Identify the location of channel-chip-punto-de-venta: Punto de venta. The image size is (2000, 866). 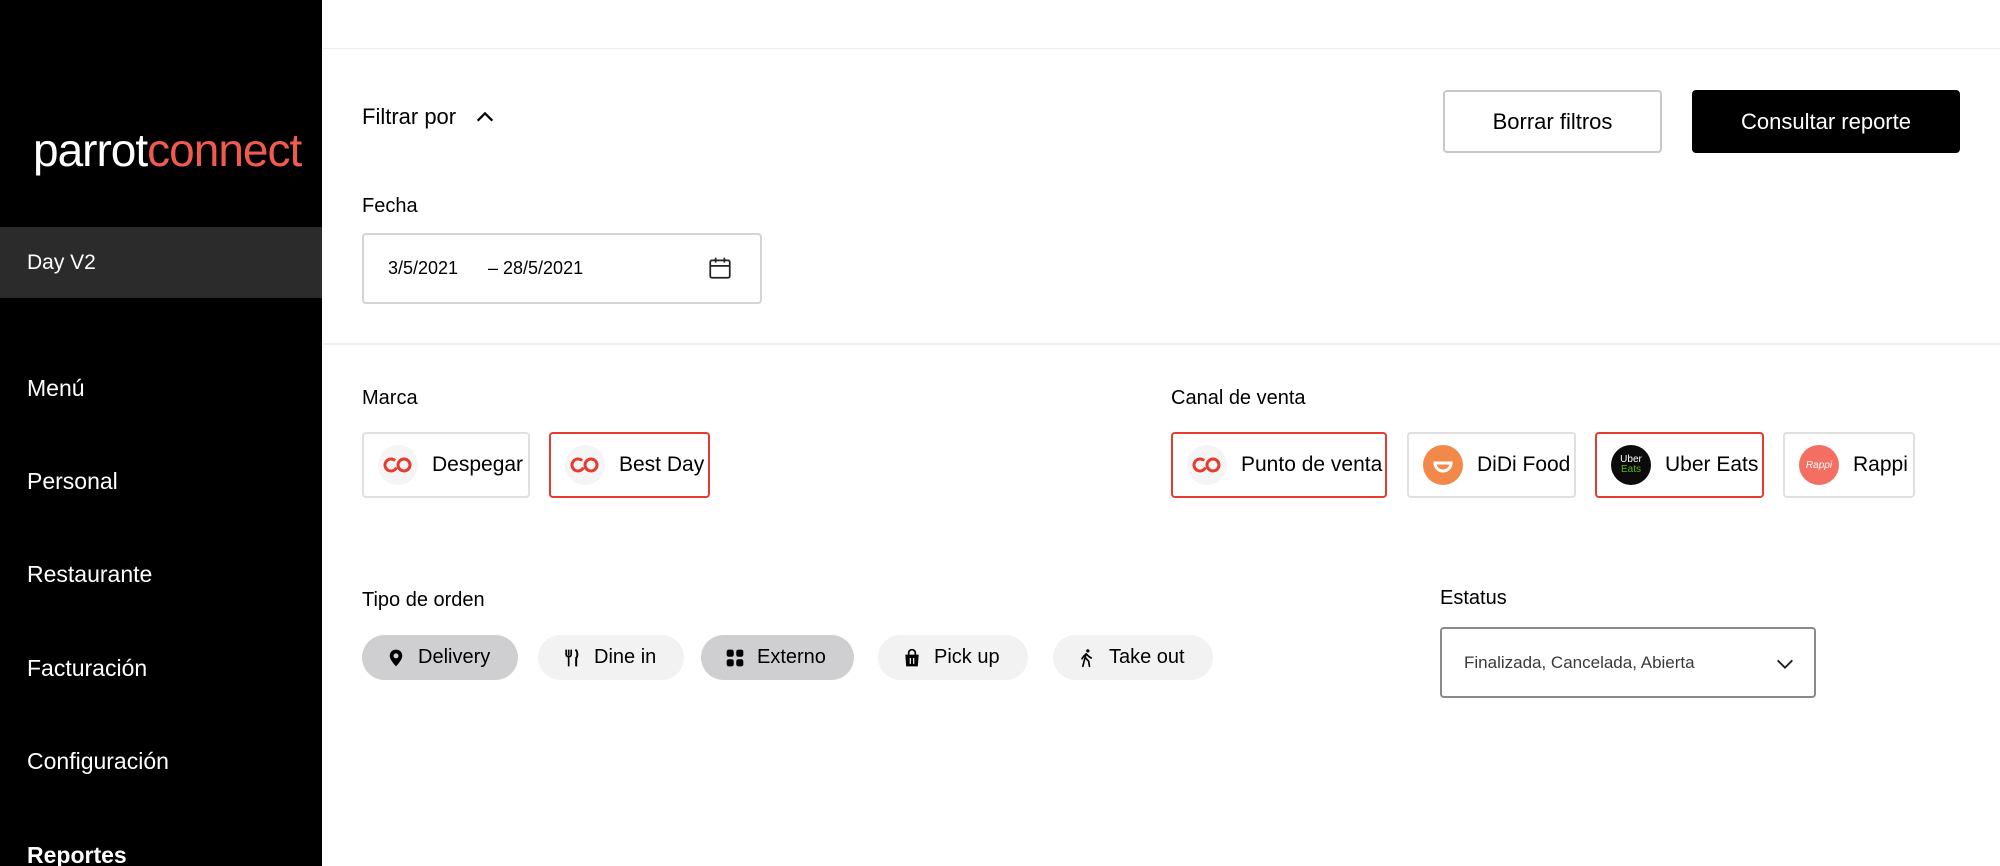
(1279, 465).